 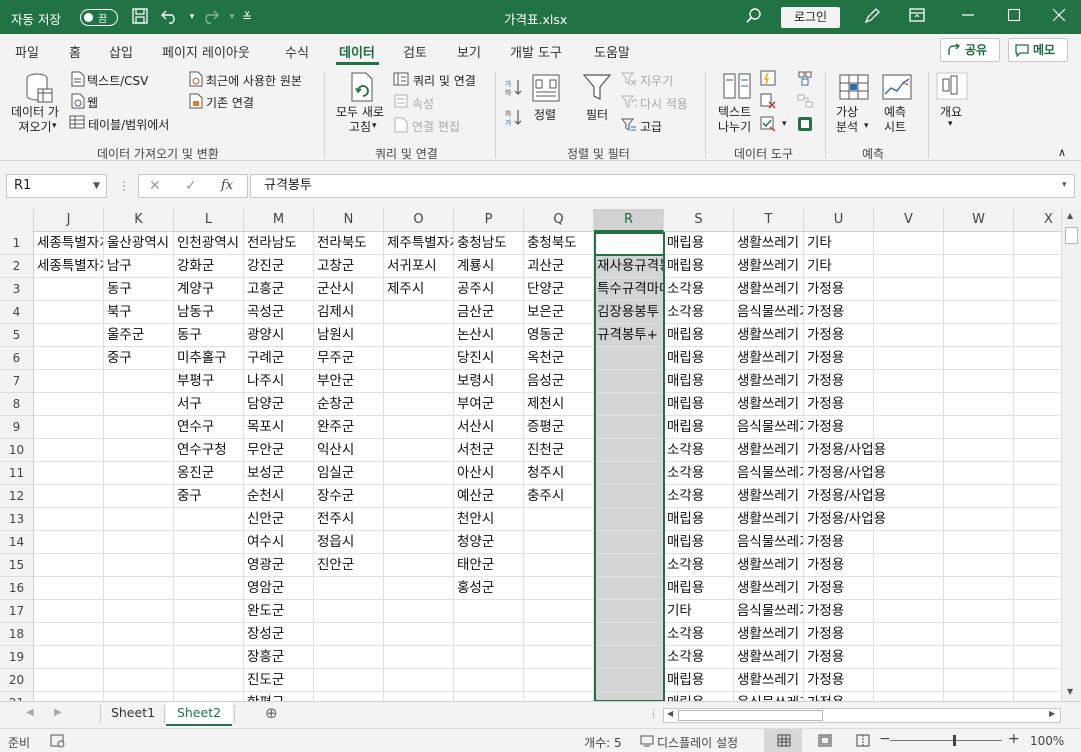 I want to click on cell-m6: 구례군, so click(x=278, y=358).